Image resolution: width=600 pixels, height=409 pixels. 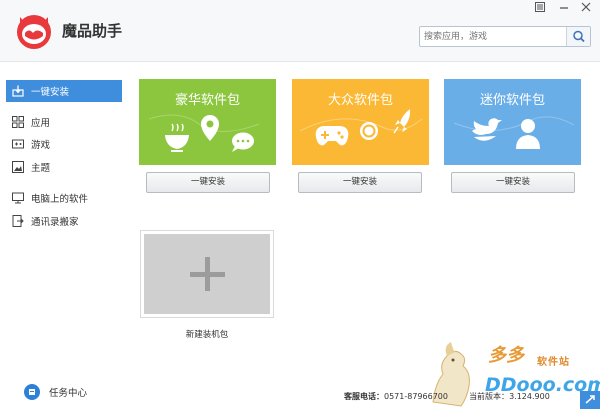 What do you see at coordinates (18, 144) in the screenshot?
I see `game-icon` at bounding box center [18, 144].